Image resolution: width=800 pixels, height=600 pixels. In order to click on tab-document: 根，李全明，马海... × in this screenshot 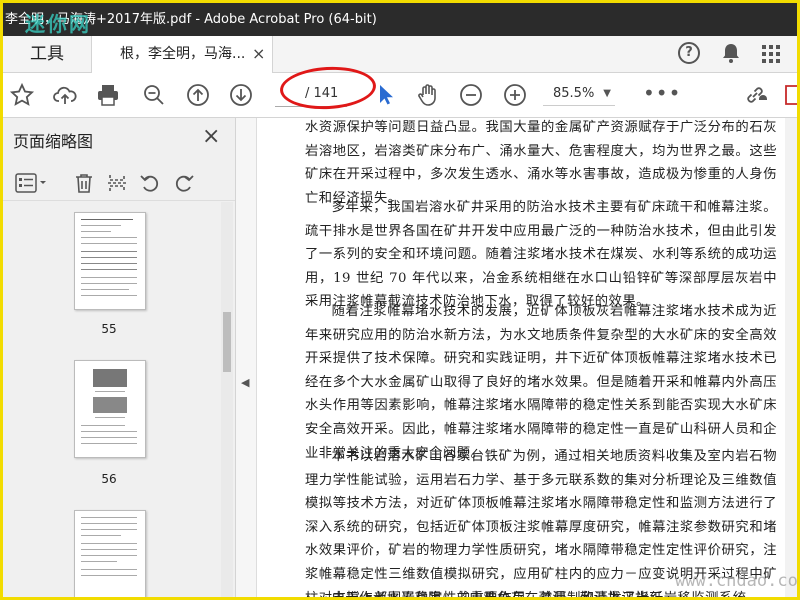, I will do `click(182, 54)`.